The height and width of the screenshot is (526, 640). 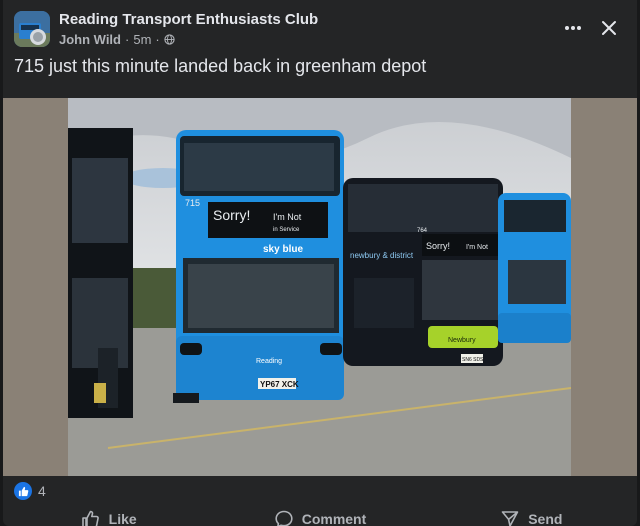 What do you see at coordinates (269, 361) in the screenshot?
I see `bus-715-small-brand: Reading` at bounding box center [269, 361].